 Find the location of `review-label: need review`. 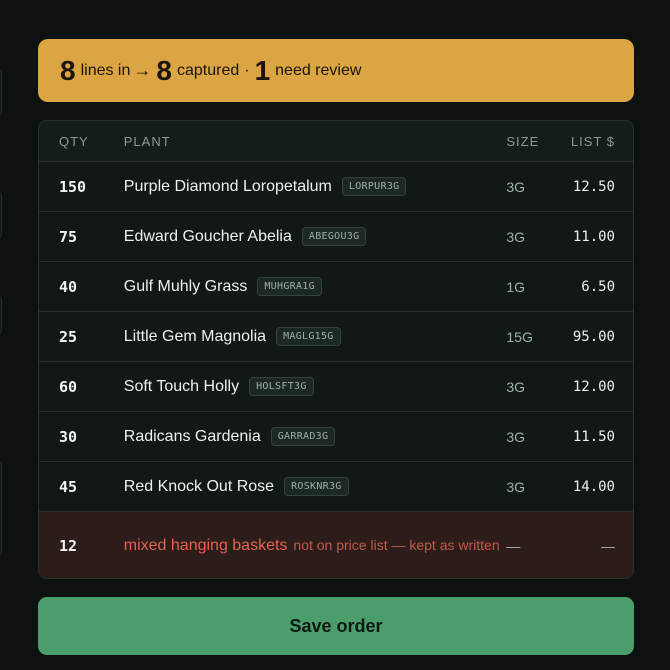

review-label: need review is located at coordinates (318, 70).